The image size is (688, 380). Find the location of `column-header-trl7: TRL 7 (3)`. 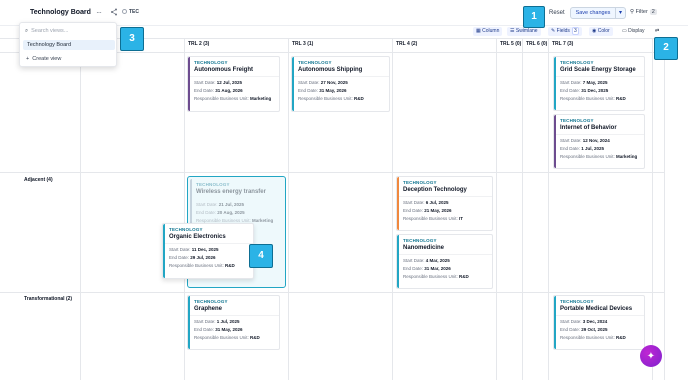

column-header-trl7: TRL 7 (3) is located at coordinates (563, 44).